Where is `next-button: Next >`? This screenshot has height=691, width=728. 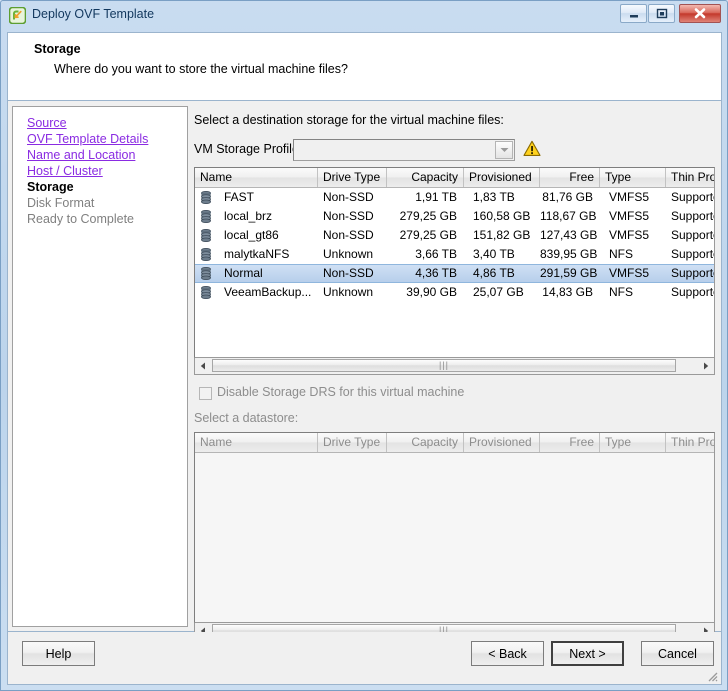 next-button: Next > is located at coordinates (587, 653).